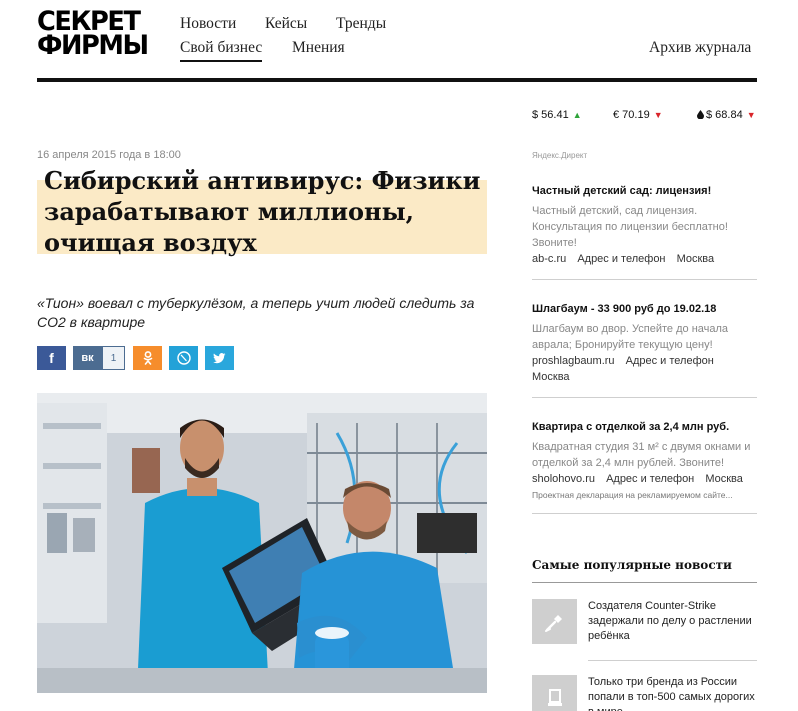 This screenshot has width=798, height=711. I want to click on shovel-icon, so click(553, 623).